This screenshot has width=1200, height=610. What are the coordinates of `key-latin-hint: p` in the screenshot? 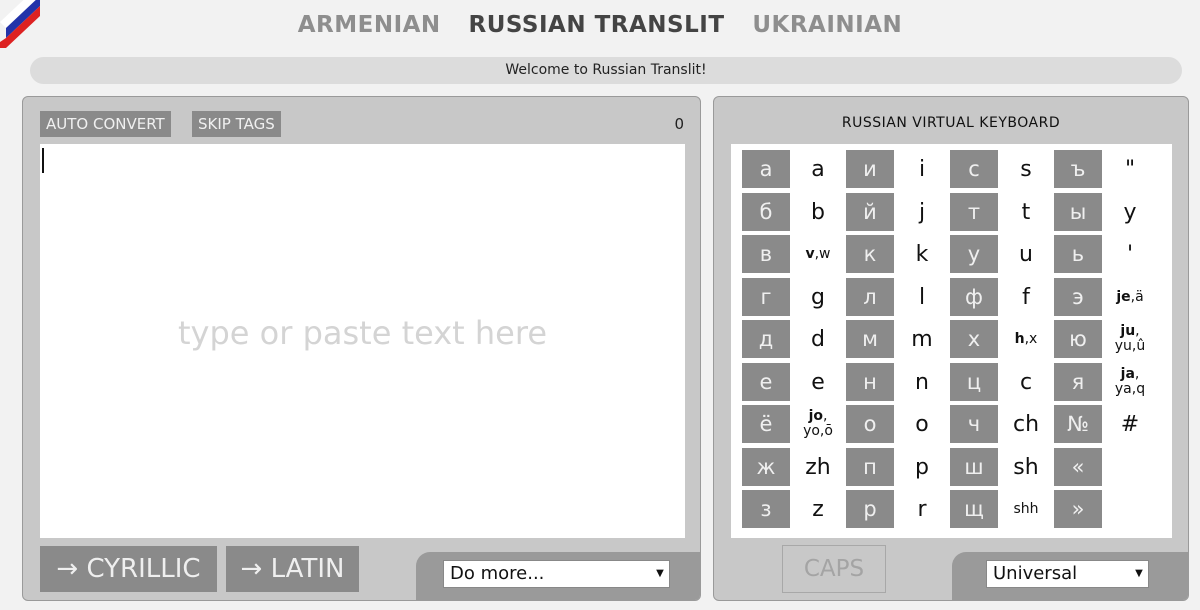 It's located at (922, 467).